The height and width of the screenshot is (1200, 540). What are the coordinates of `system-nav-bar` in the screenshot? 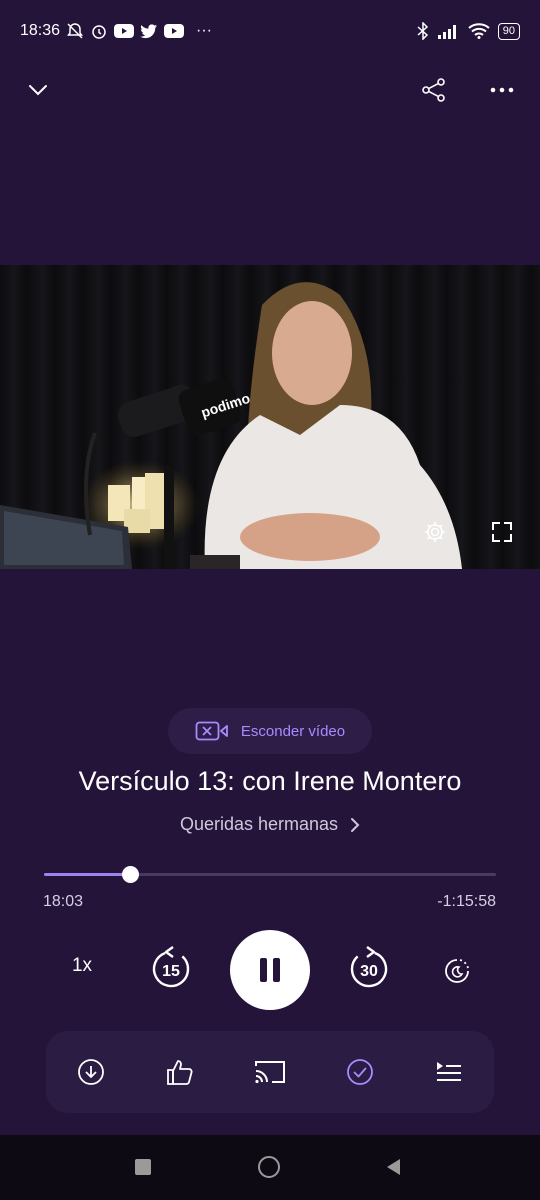 It's located at (270, 1167).